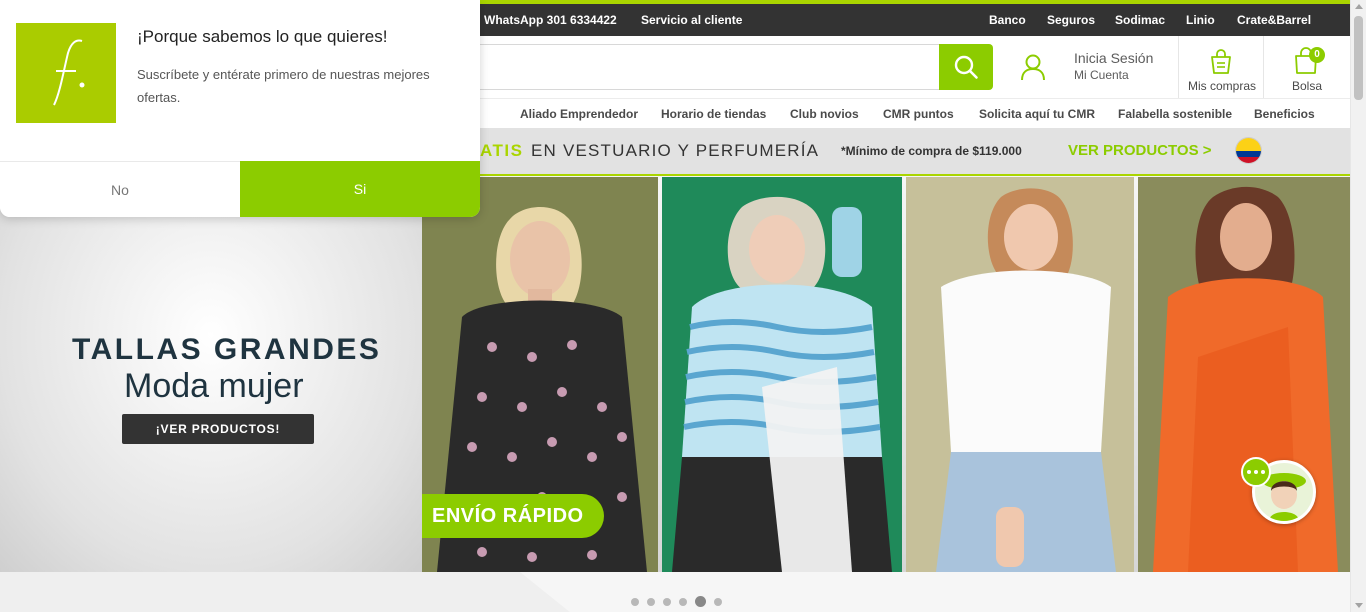 The width and height of the screenshot is (1366, 612). Describe the element at coordinates (1307, 86) in the screenshot. I see `bag-label: Bolsa` at that location.